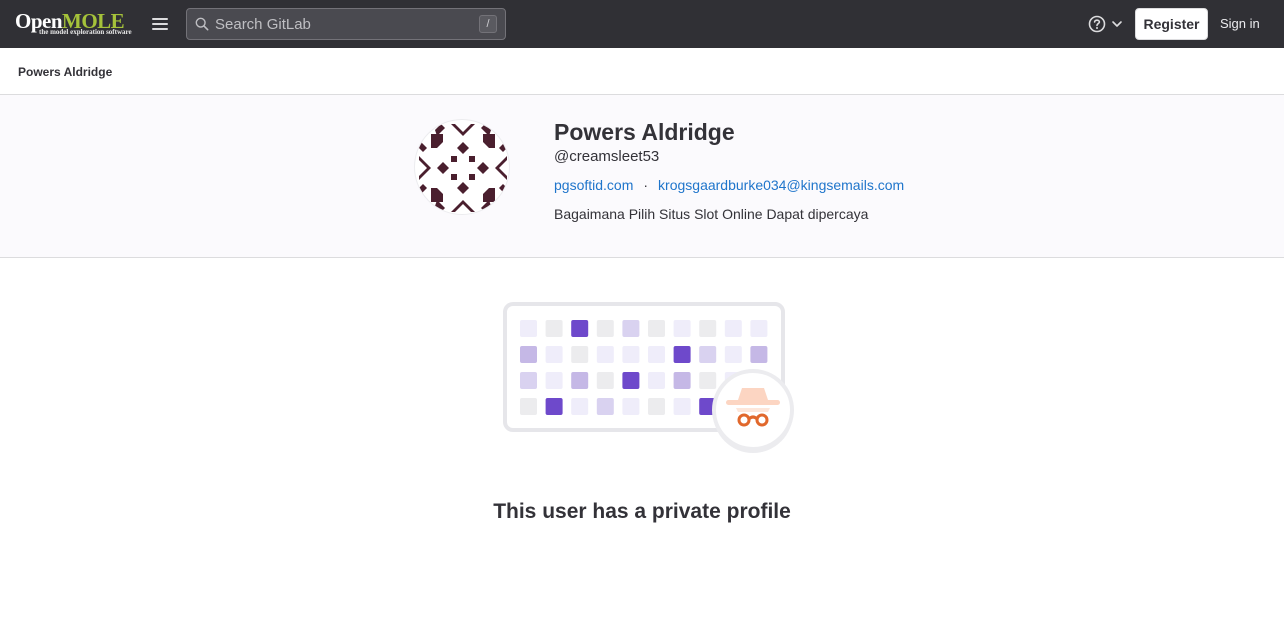 The width and height of the screenshot is (1284, 635). What do you see at coordinates (1240, 23) in the screenshot?
I see `signin-link: Sign in` at bounding box center [1240, 23].